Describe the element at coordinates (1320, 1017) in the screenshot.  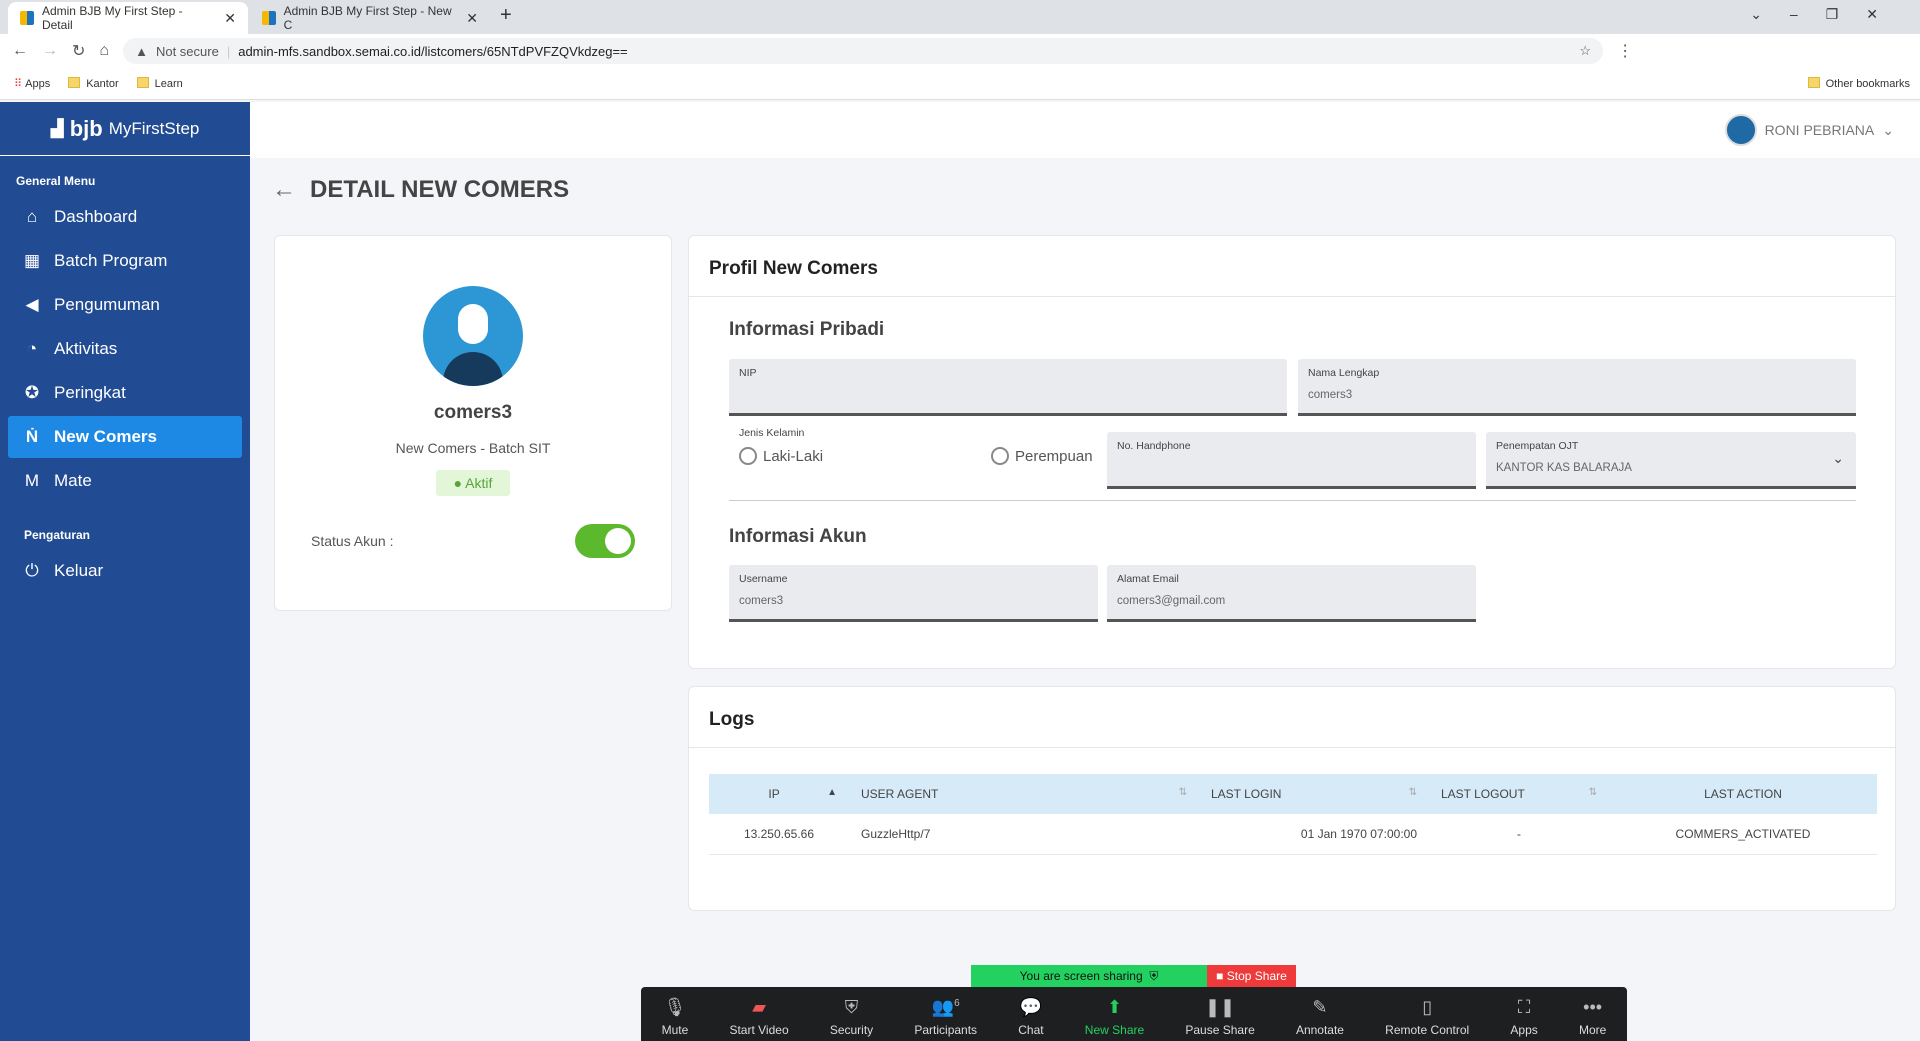
I see `annotate-button: ✎ Annotate` at that location.